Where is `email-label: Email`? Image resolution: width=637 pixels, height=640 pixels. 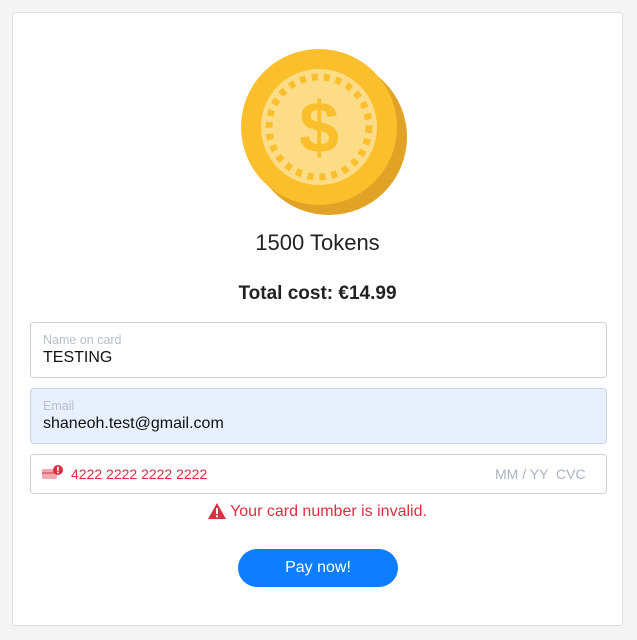
email-label: Email is located at coordinates (59, 406).